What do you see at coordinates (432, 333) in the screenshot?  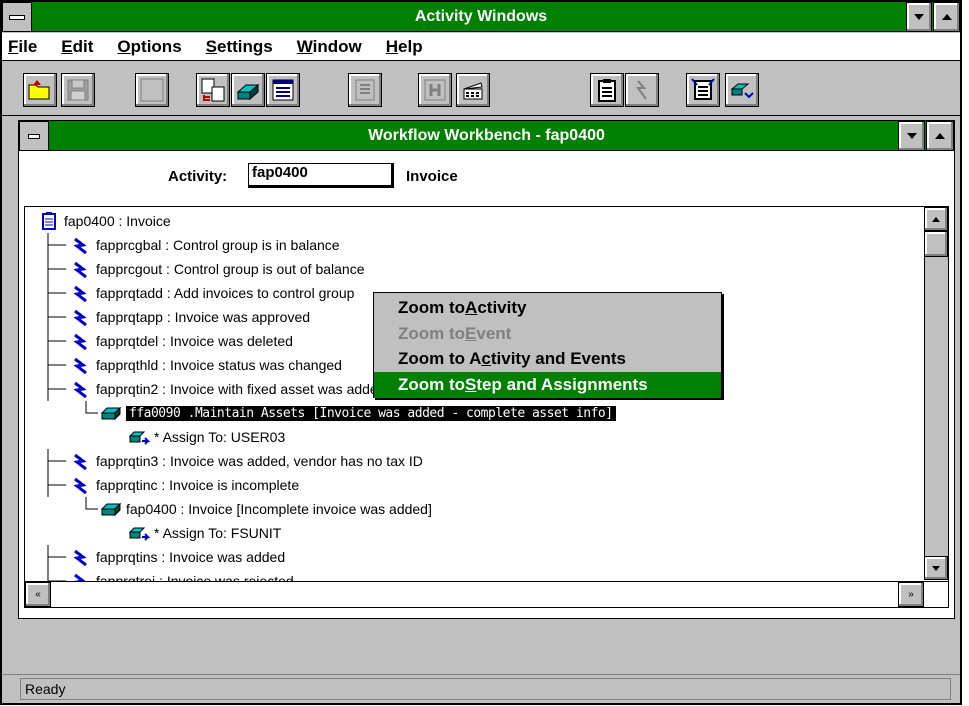 I see `menu-zoom-event-pre: Zoom to` at bounding box center [432, 333].